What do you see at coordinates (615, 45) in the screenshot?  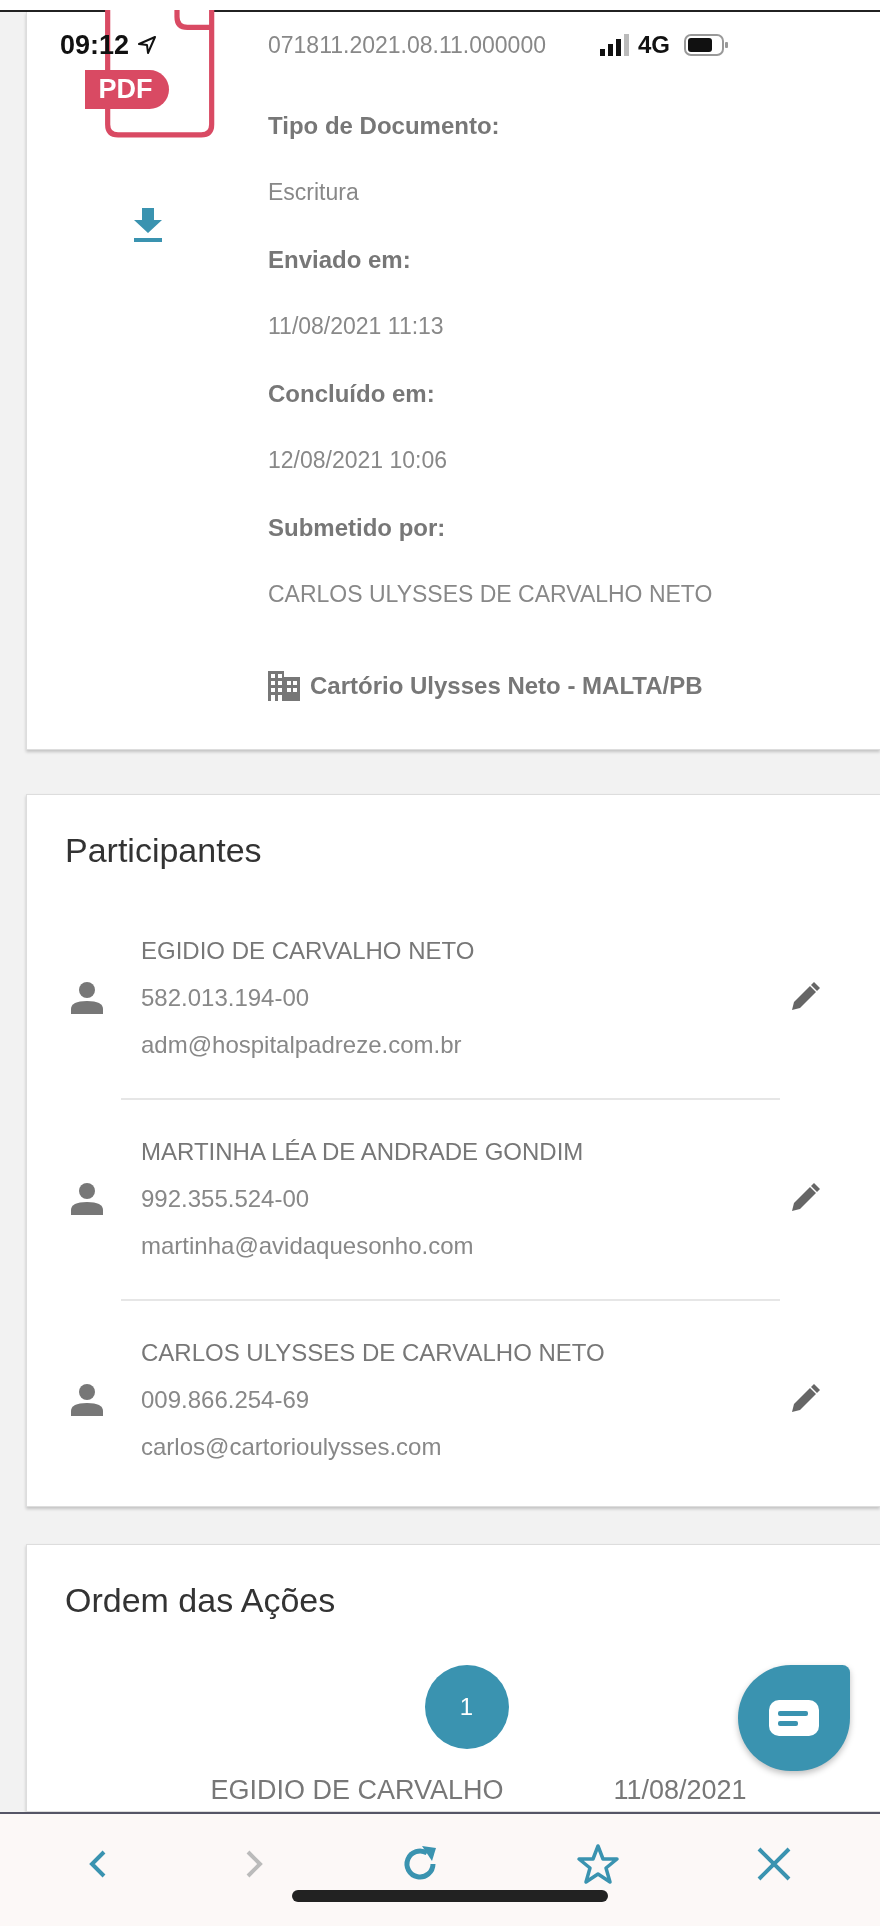 I see `signal-icon` at bounding box center [615, 45].